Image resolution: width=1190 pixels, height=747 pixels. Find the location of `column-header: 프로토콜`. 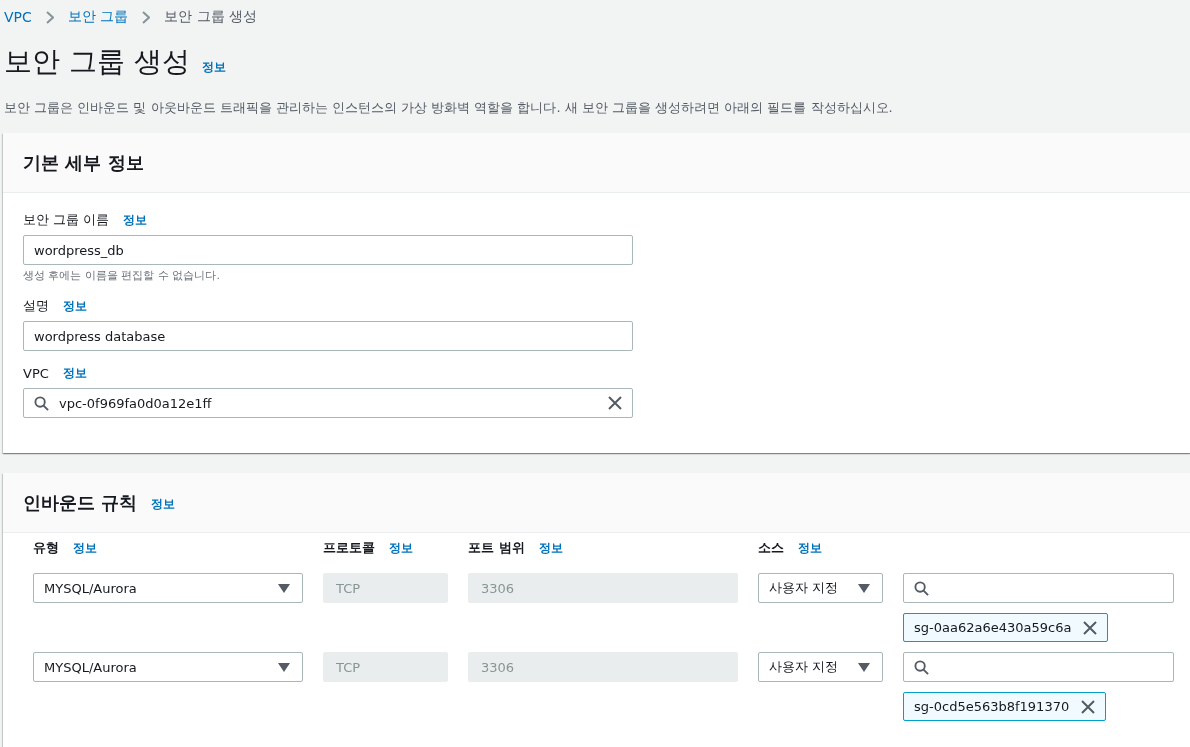

column-header: 프로토콜 is located at coordinates (349, 548).